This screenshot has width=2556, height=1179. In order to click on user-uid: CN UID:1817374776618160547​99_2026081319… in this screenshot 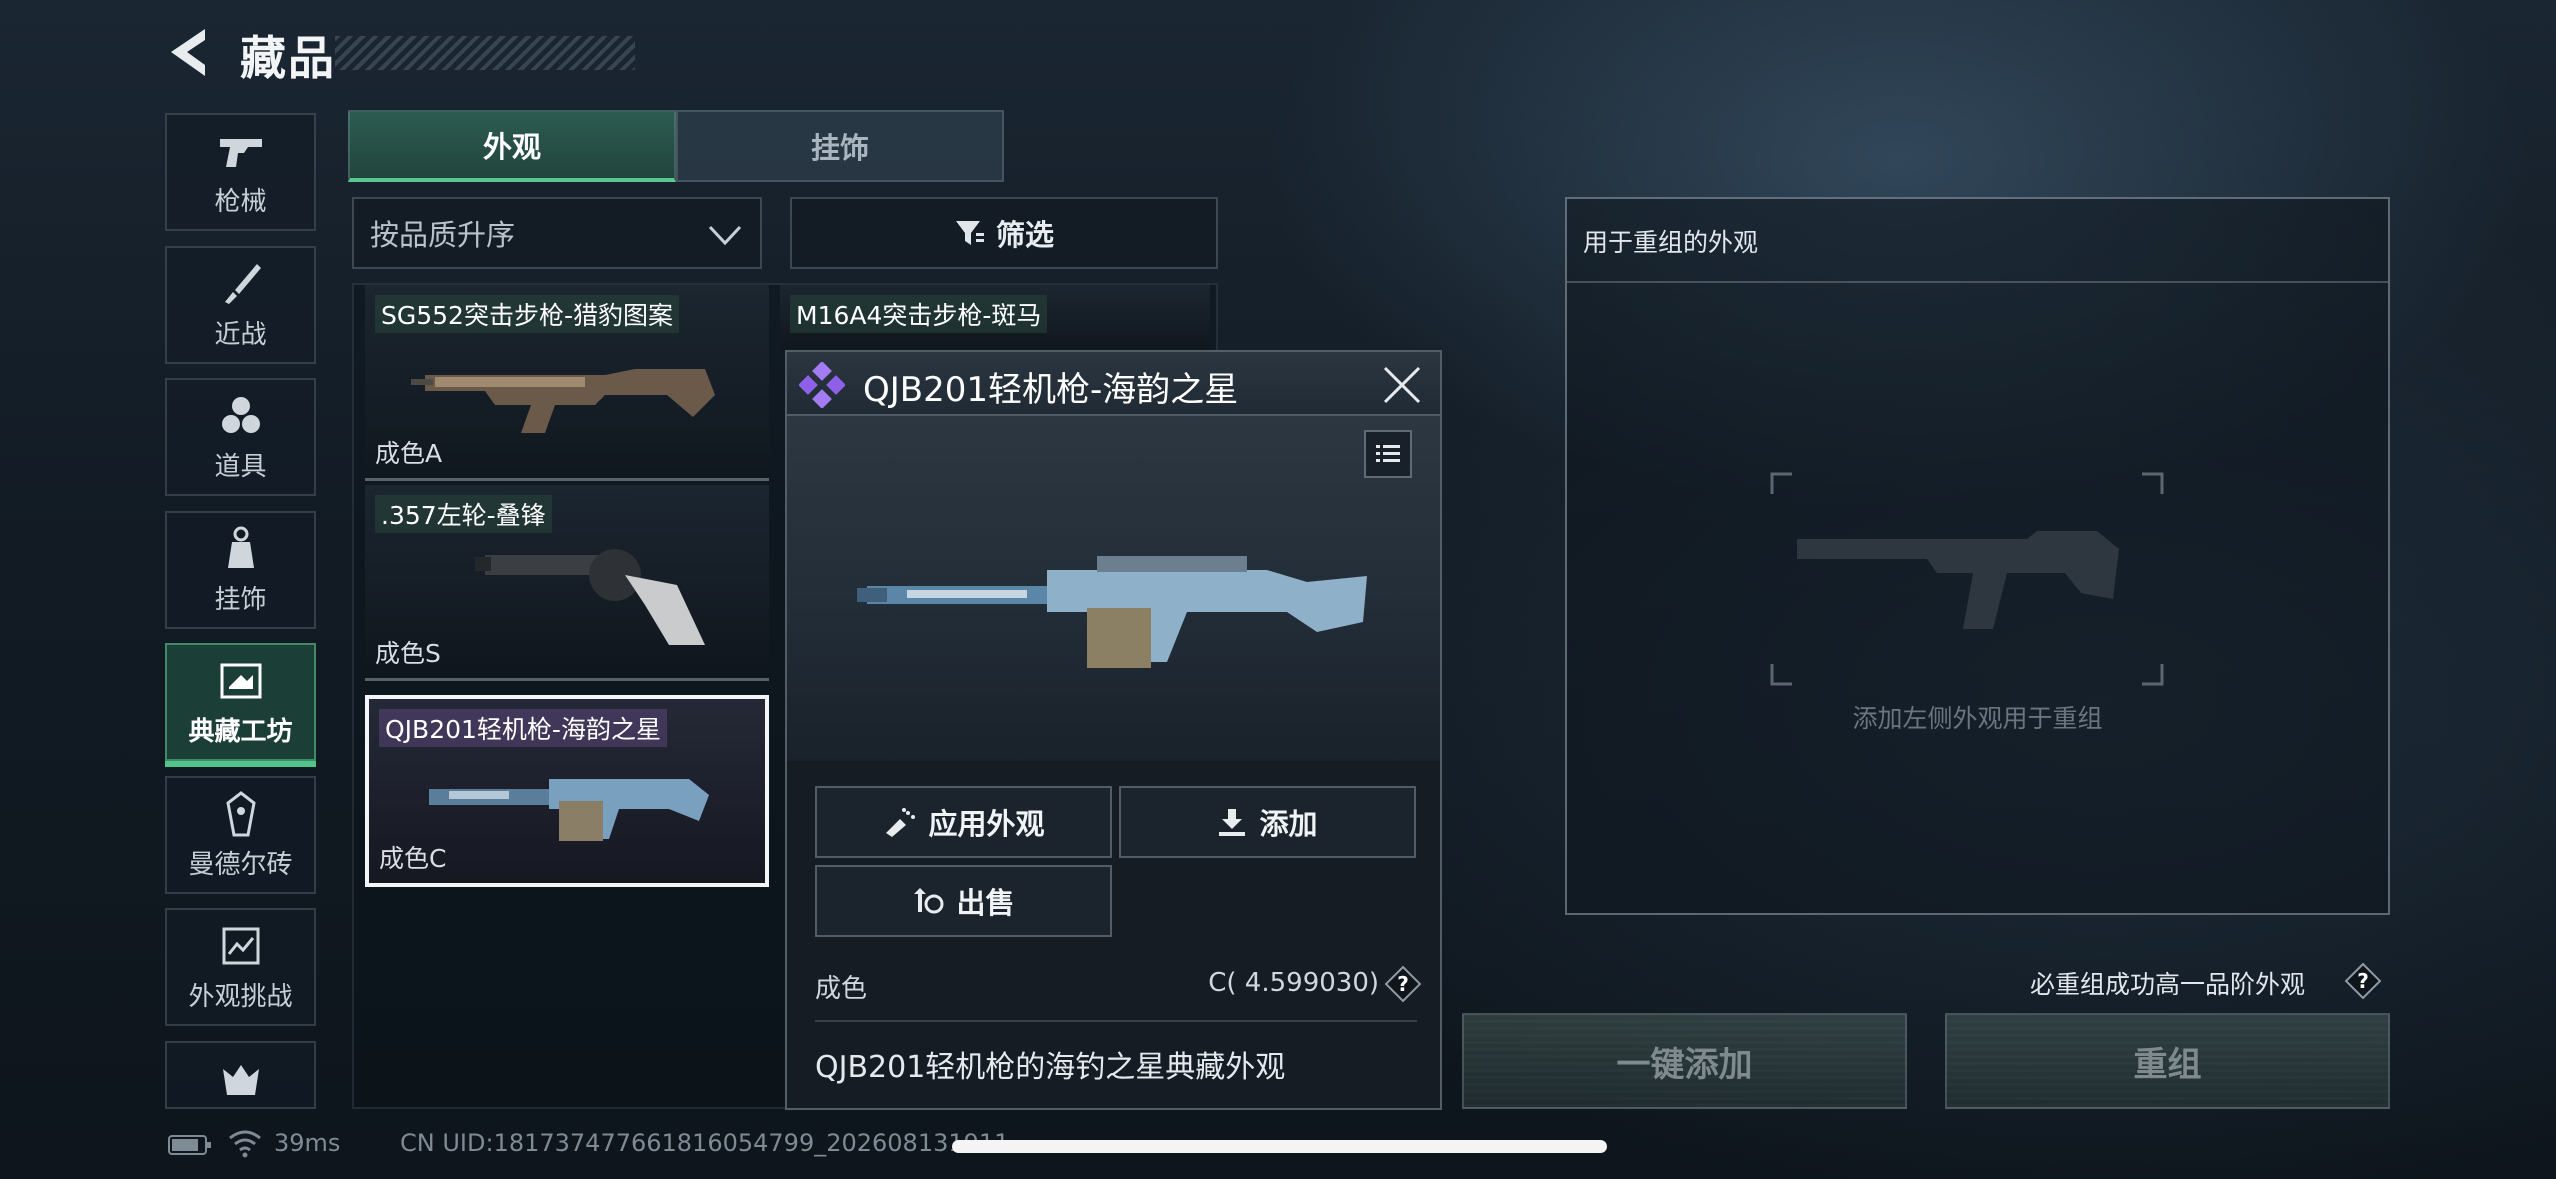, I will do `click(705, 1143)`.